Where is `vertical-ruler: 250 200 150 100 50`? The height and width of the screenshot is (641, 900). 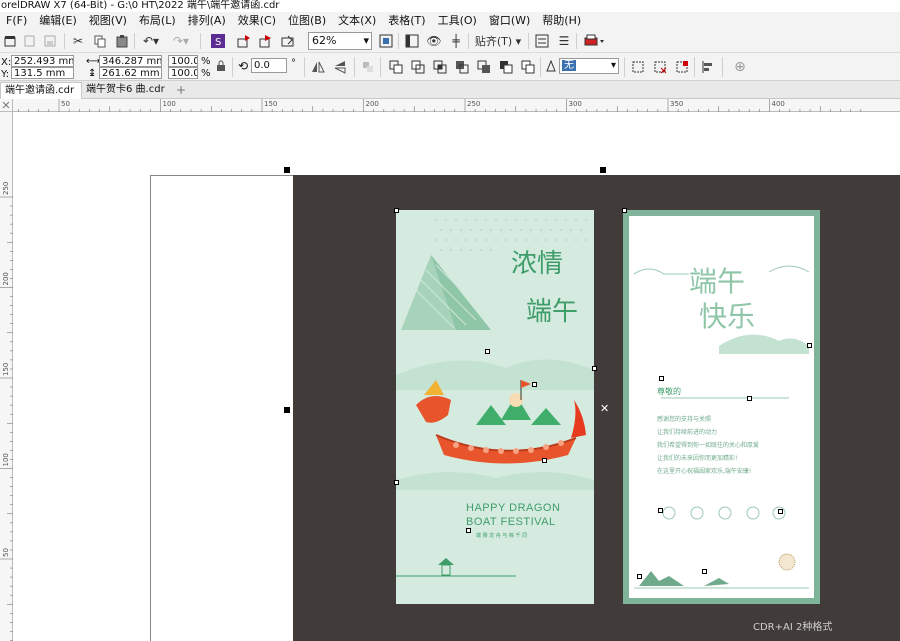 vertical-ruler: 250 200 150 100 50 is located at coordinates (6, 376).